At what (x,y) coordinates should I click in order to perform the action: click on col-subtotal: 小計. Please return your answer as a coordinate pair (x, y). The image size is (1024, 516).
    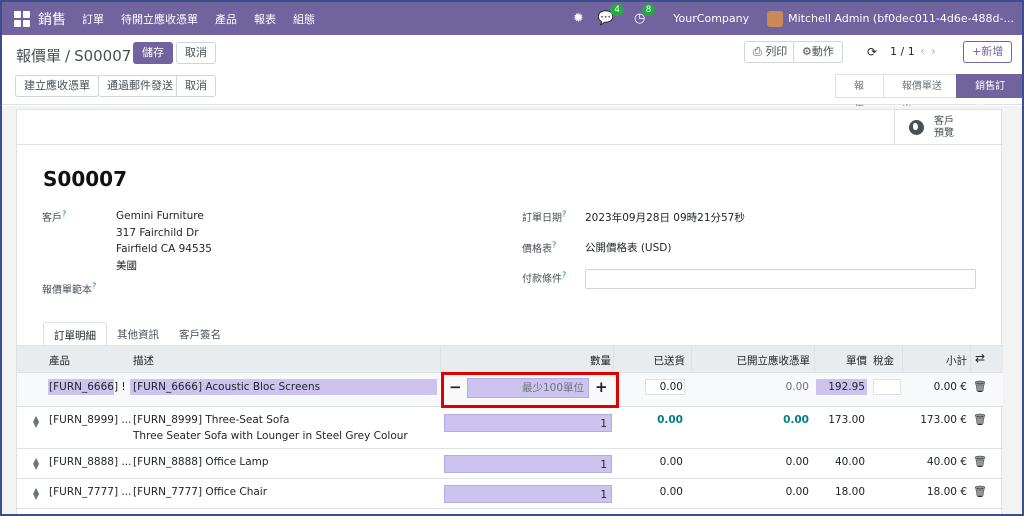
    Looking at the image, I should click on (942, 360).